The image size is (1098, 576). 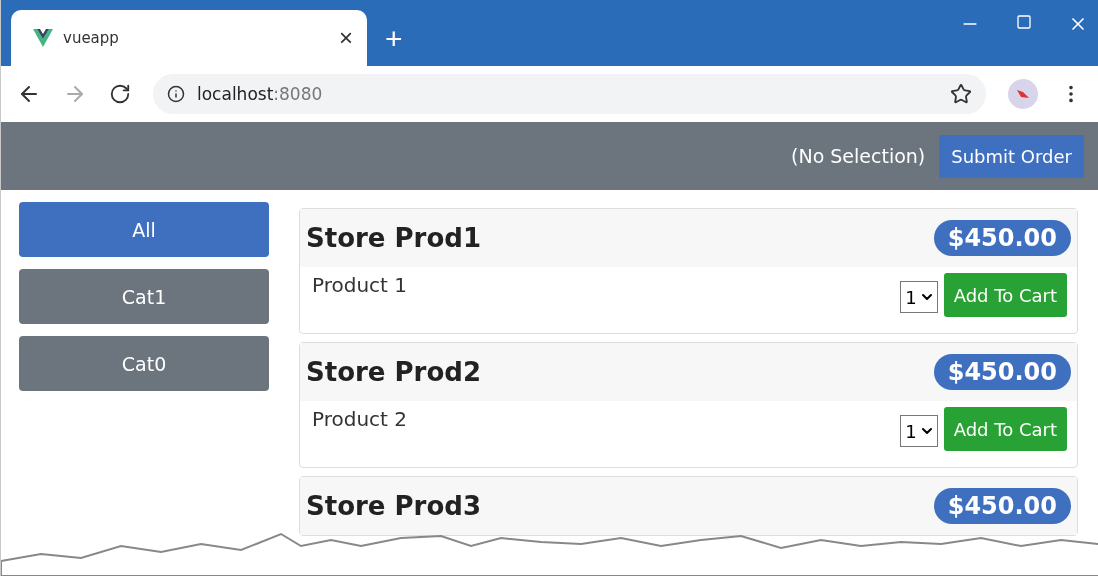 I want to click on info-icon, so click(x=176, y=94).